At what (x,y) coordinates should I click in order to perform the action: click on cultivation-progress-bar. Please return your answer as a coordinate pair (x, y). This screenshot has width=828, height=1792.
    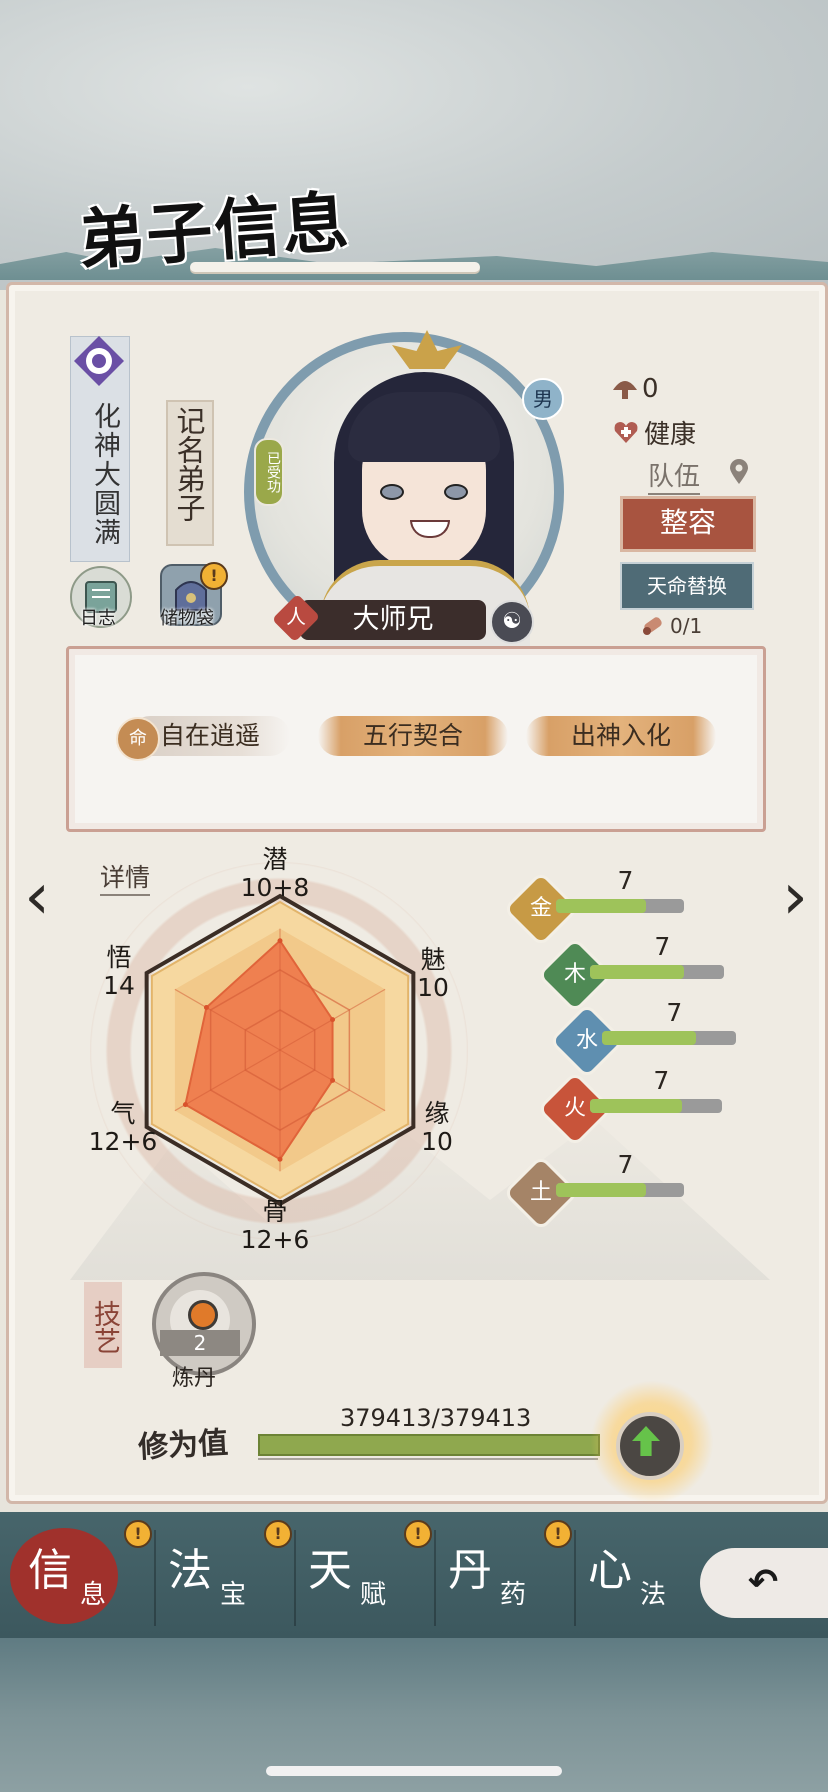
    Looking at the image, I should click on (429, 1445).